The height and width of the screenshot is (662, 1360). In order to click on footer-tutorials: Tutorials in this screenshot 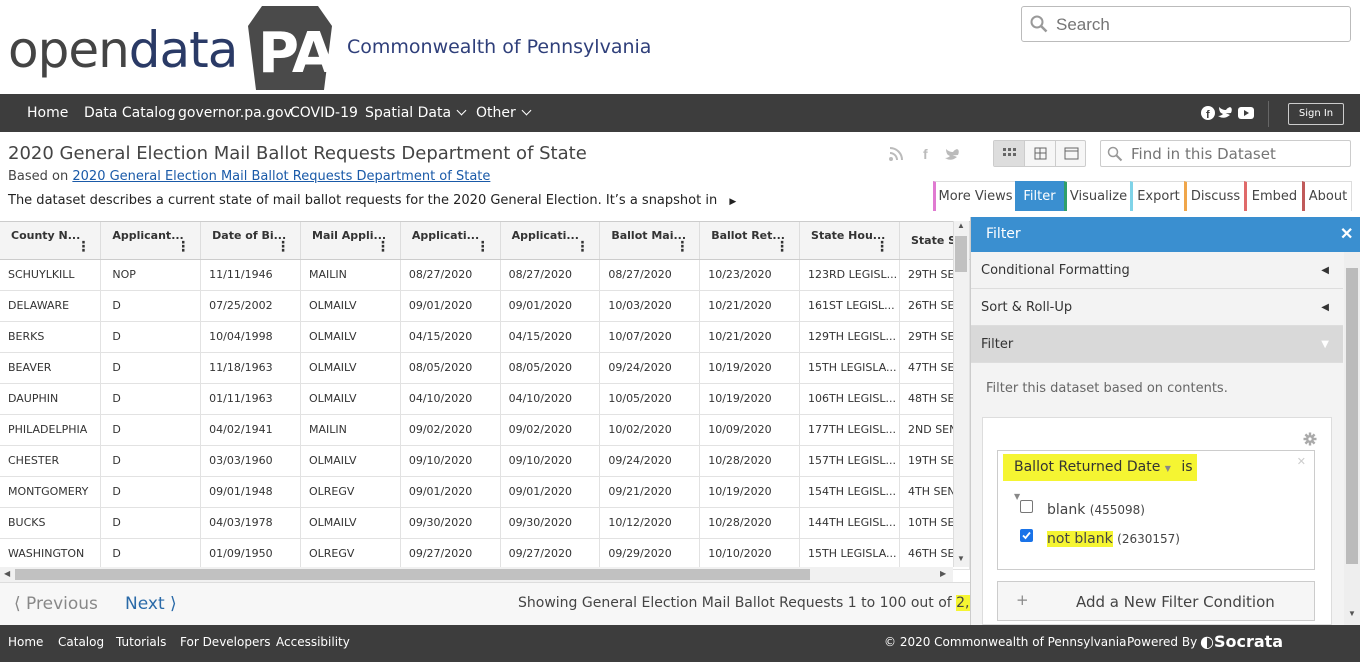, I will do `click(141, 642)`.